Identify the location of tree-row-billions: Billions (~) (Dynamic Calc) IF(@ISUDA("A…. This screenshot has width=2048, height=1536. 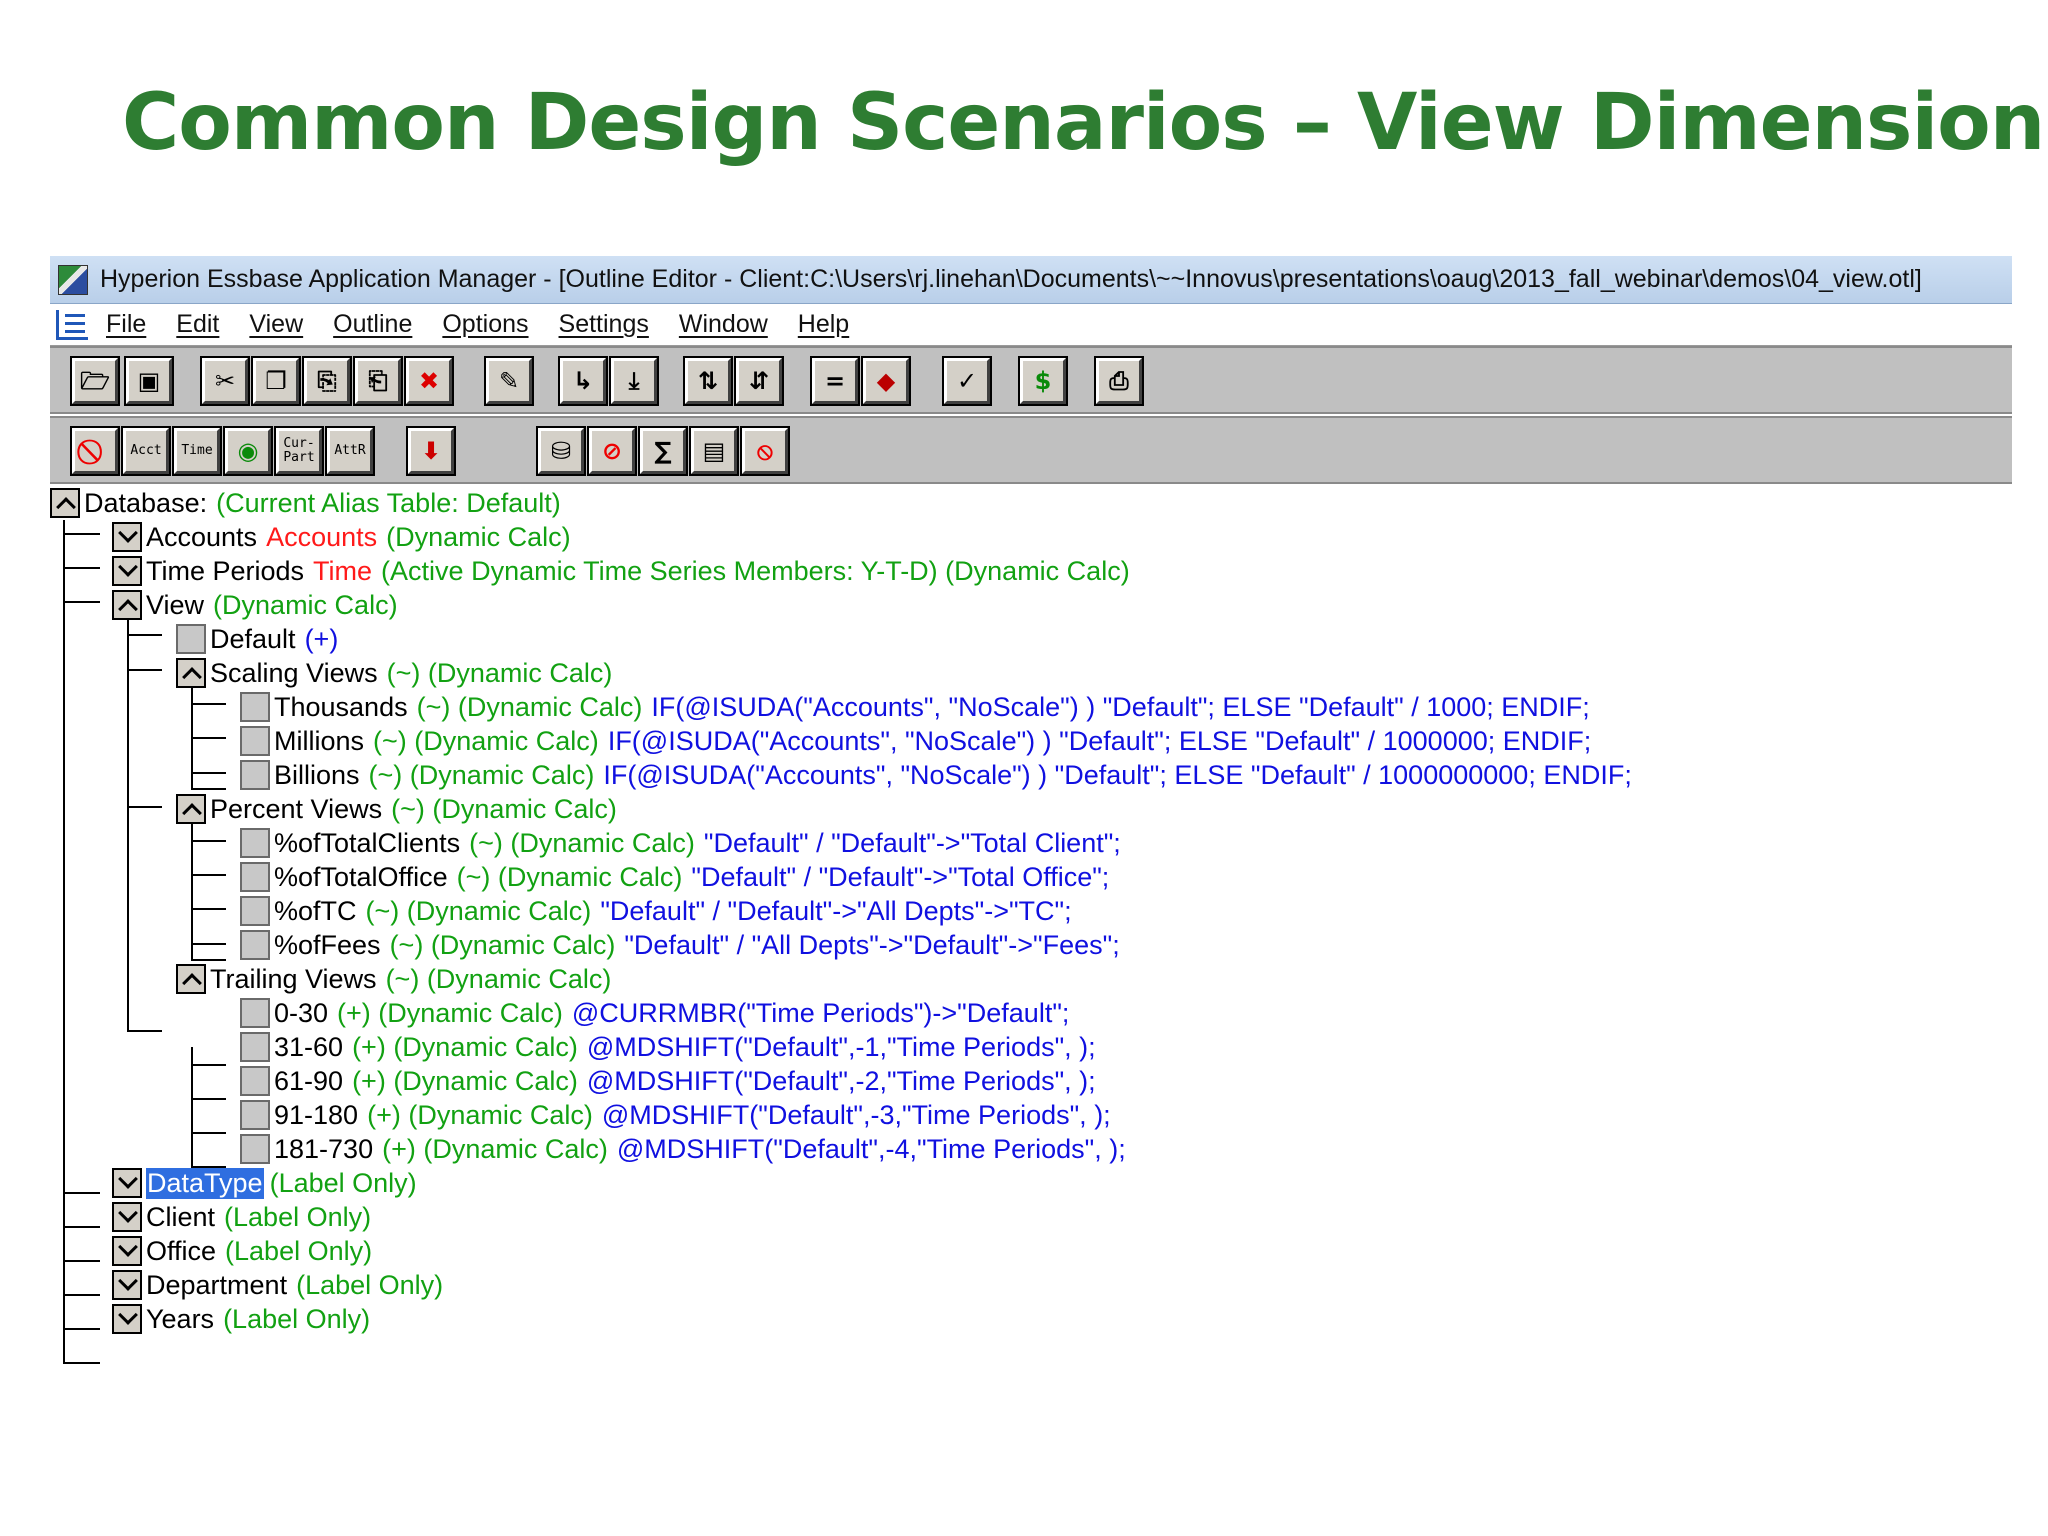
(940, 775).